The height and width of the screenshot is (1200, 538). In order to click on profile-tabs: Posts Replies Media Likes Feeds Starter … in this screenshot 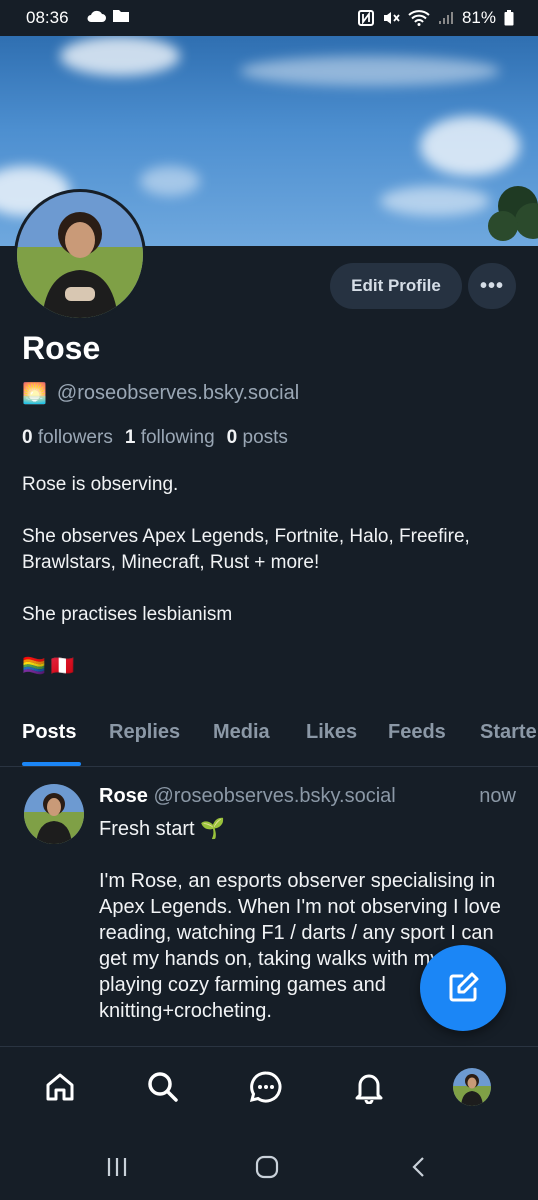, I will do `click(269, 741)`.